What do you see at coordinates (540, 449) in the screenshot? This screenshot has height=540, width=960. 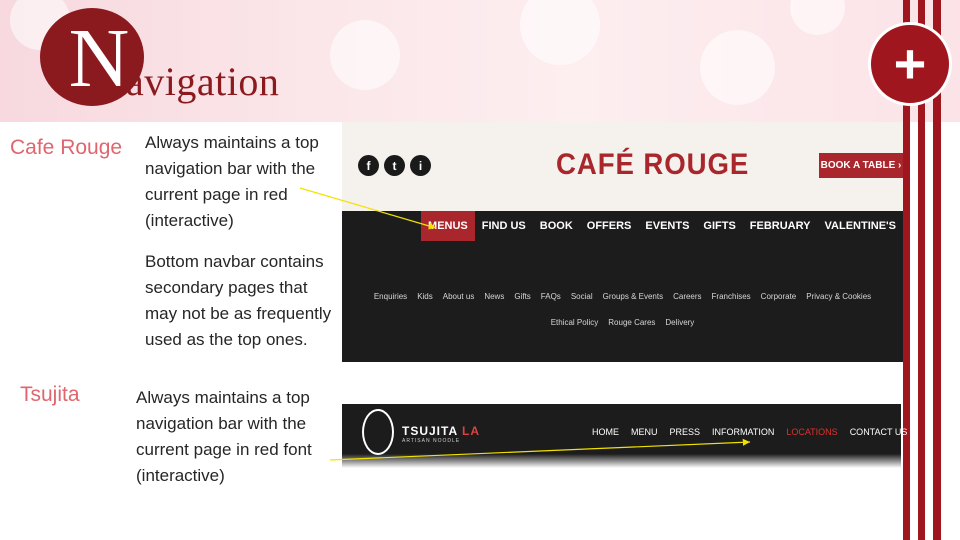 I see `arrow-to-active-location` at bounding box center [540, 449].